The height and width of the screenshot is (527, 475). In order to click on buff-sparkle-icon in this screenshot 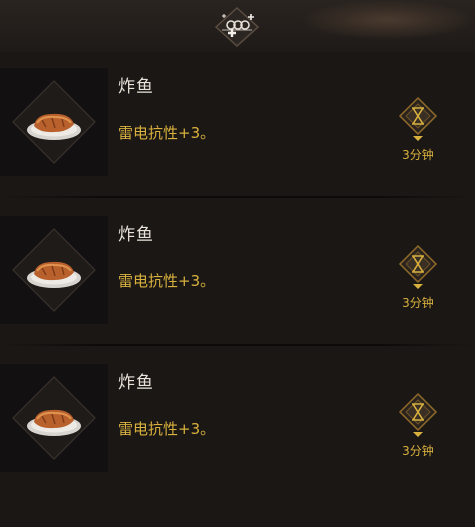, I will do `click(237, 27)`.